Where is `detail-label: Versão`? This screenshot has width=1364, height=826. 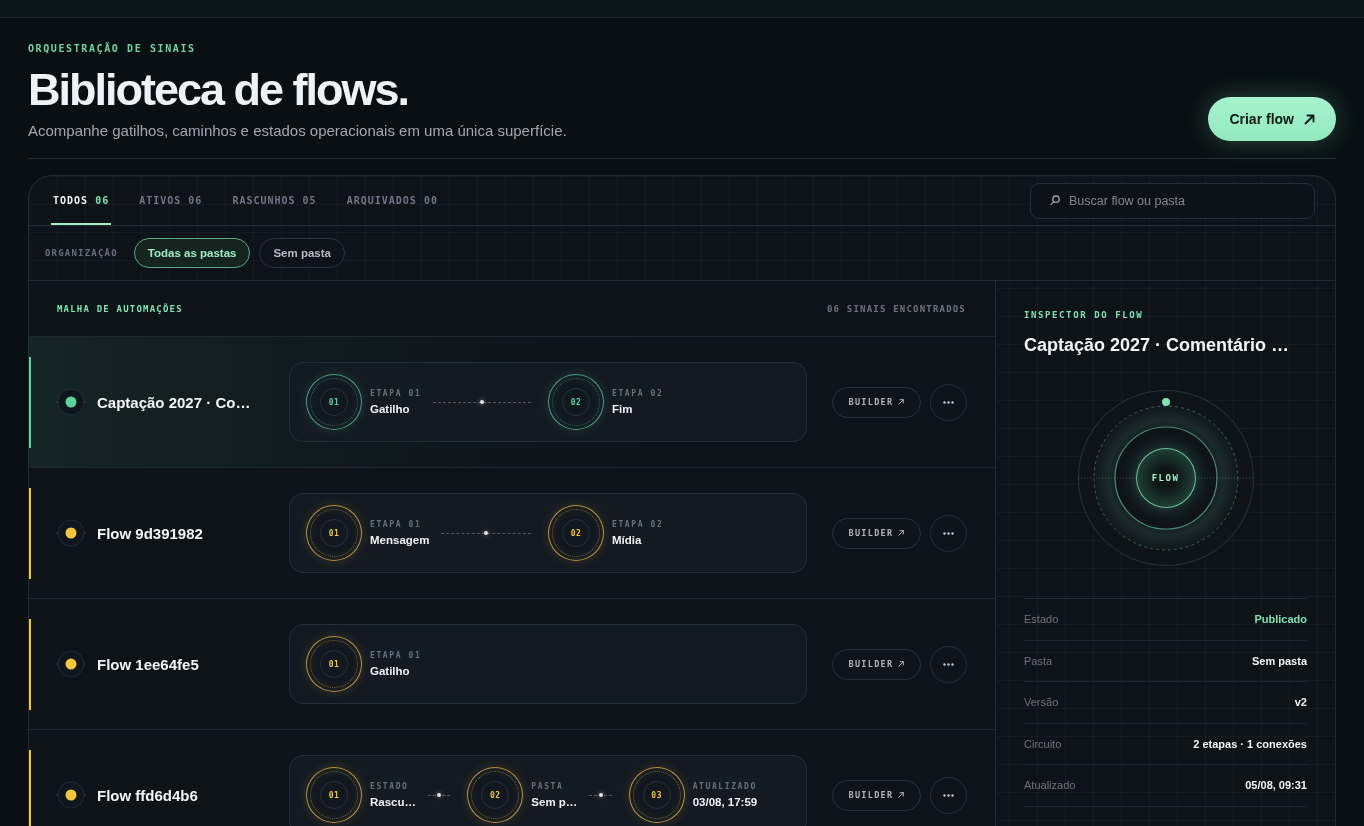 detail-label: Versão is located at coordinates (1041, 702).